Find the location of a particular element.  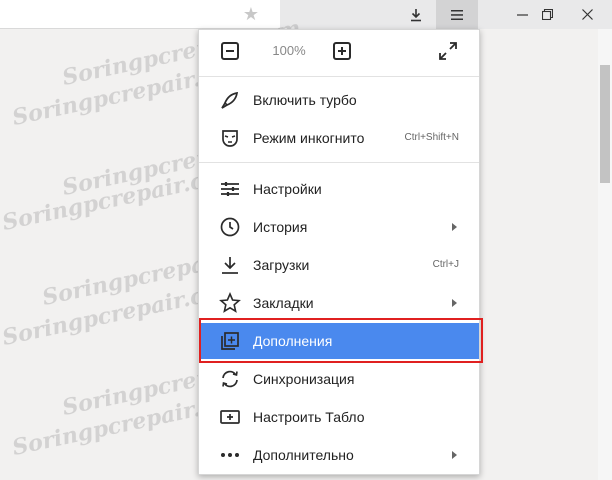

fullscreen-icon is located at coordinates (448, 51).